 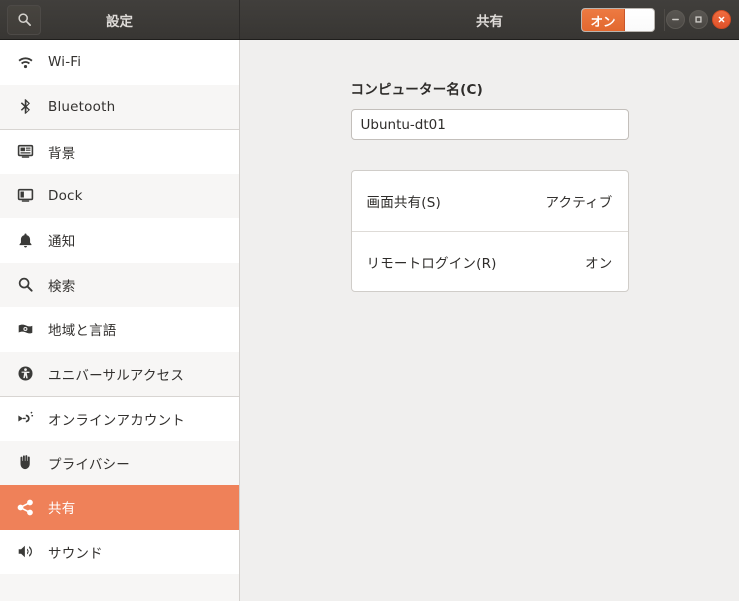 What do you see at coordinates (25, 373) in the screenshot?
I see `accessibility-icon` at bounding box center [25, 373].